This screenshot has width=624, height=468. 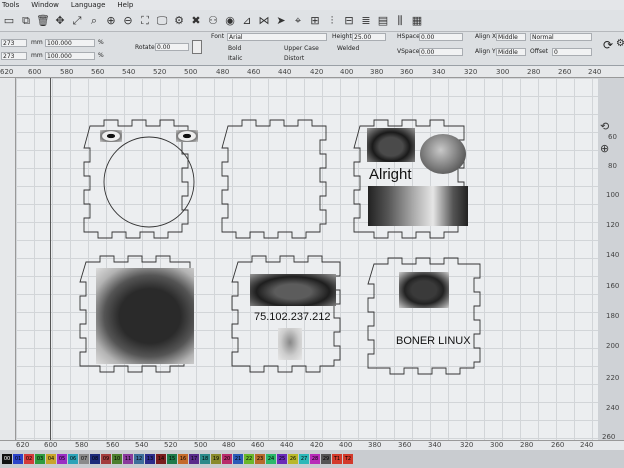 I want to click on align-x-select: Middle, so click(x=511, y=37).